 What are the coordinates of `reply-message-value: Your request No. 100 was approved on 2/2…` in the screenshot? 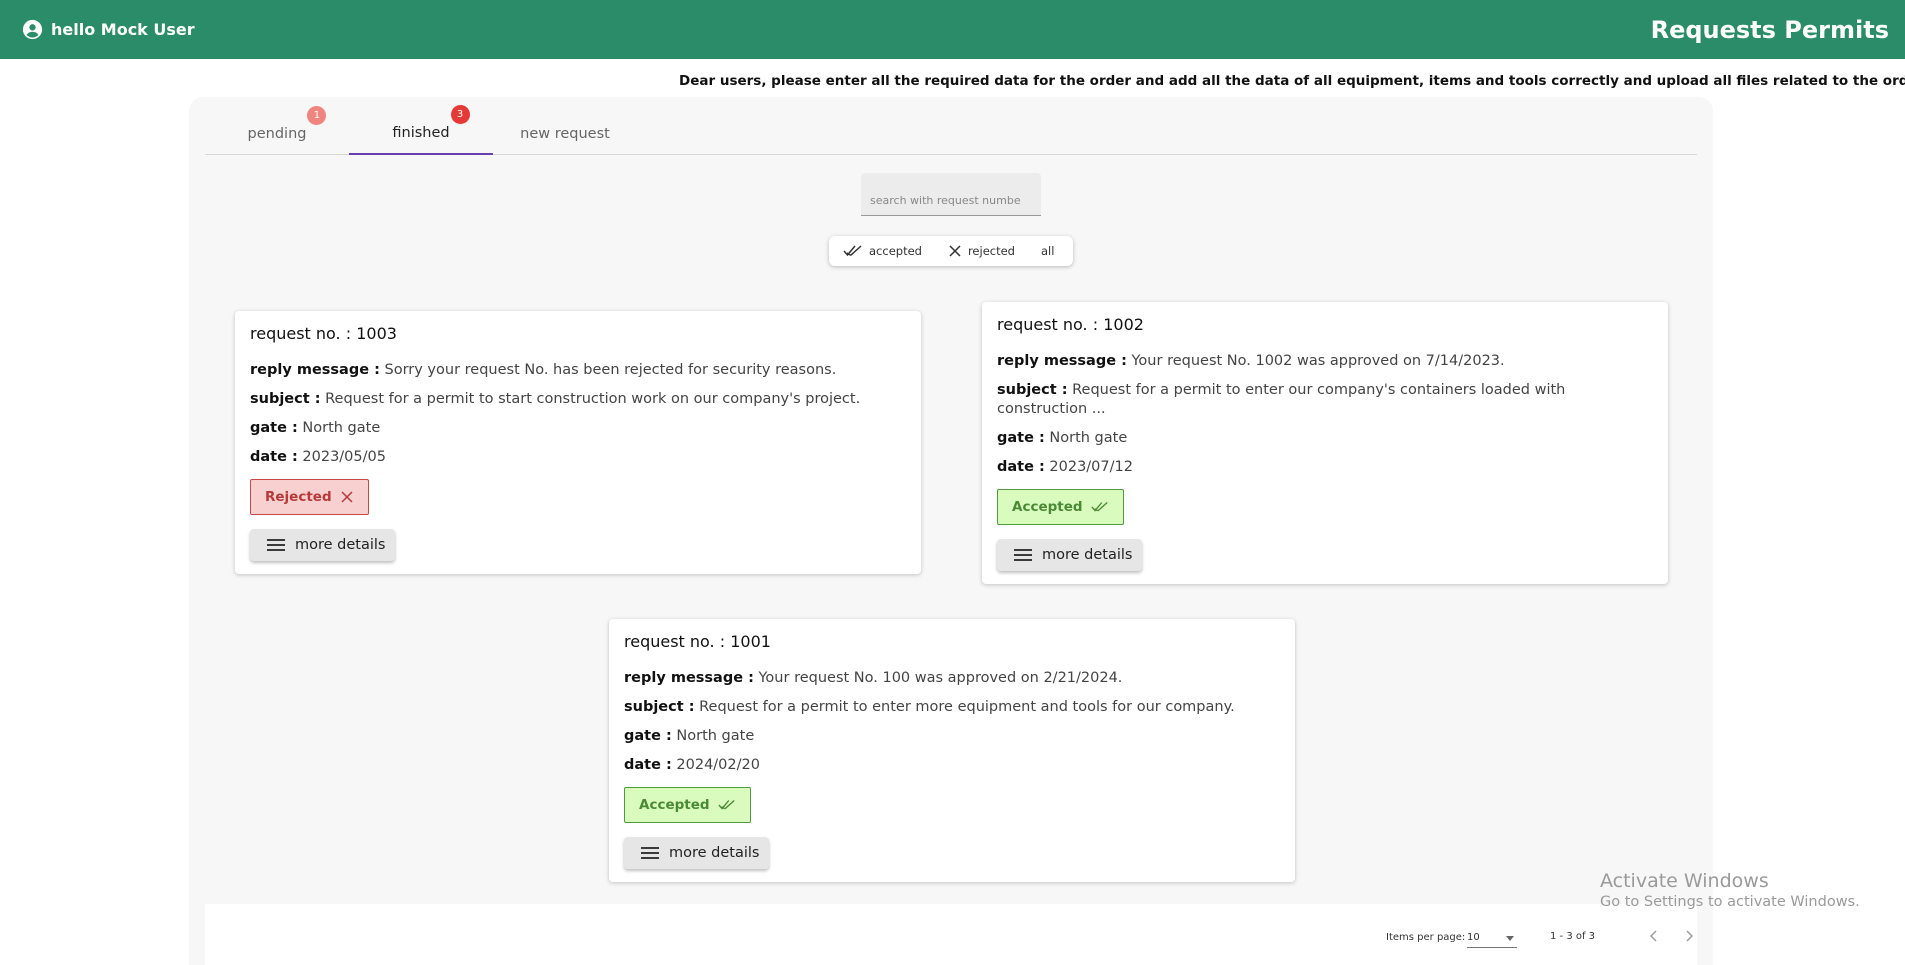 It's located at (940, 678).